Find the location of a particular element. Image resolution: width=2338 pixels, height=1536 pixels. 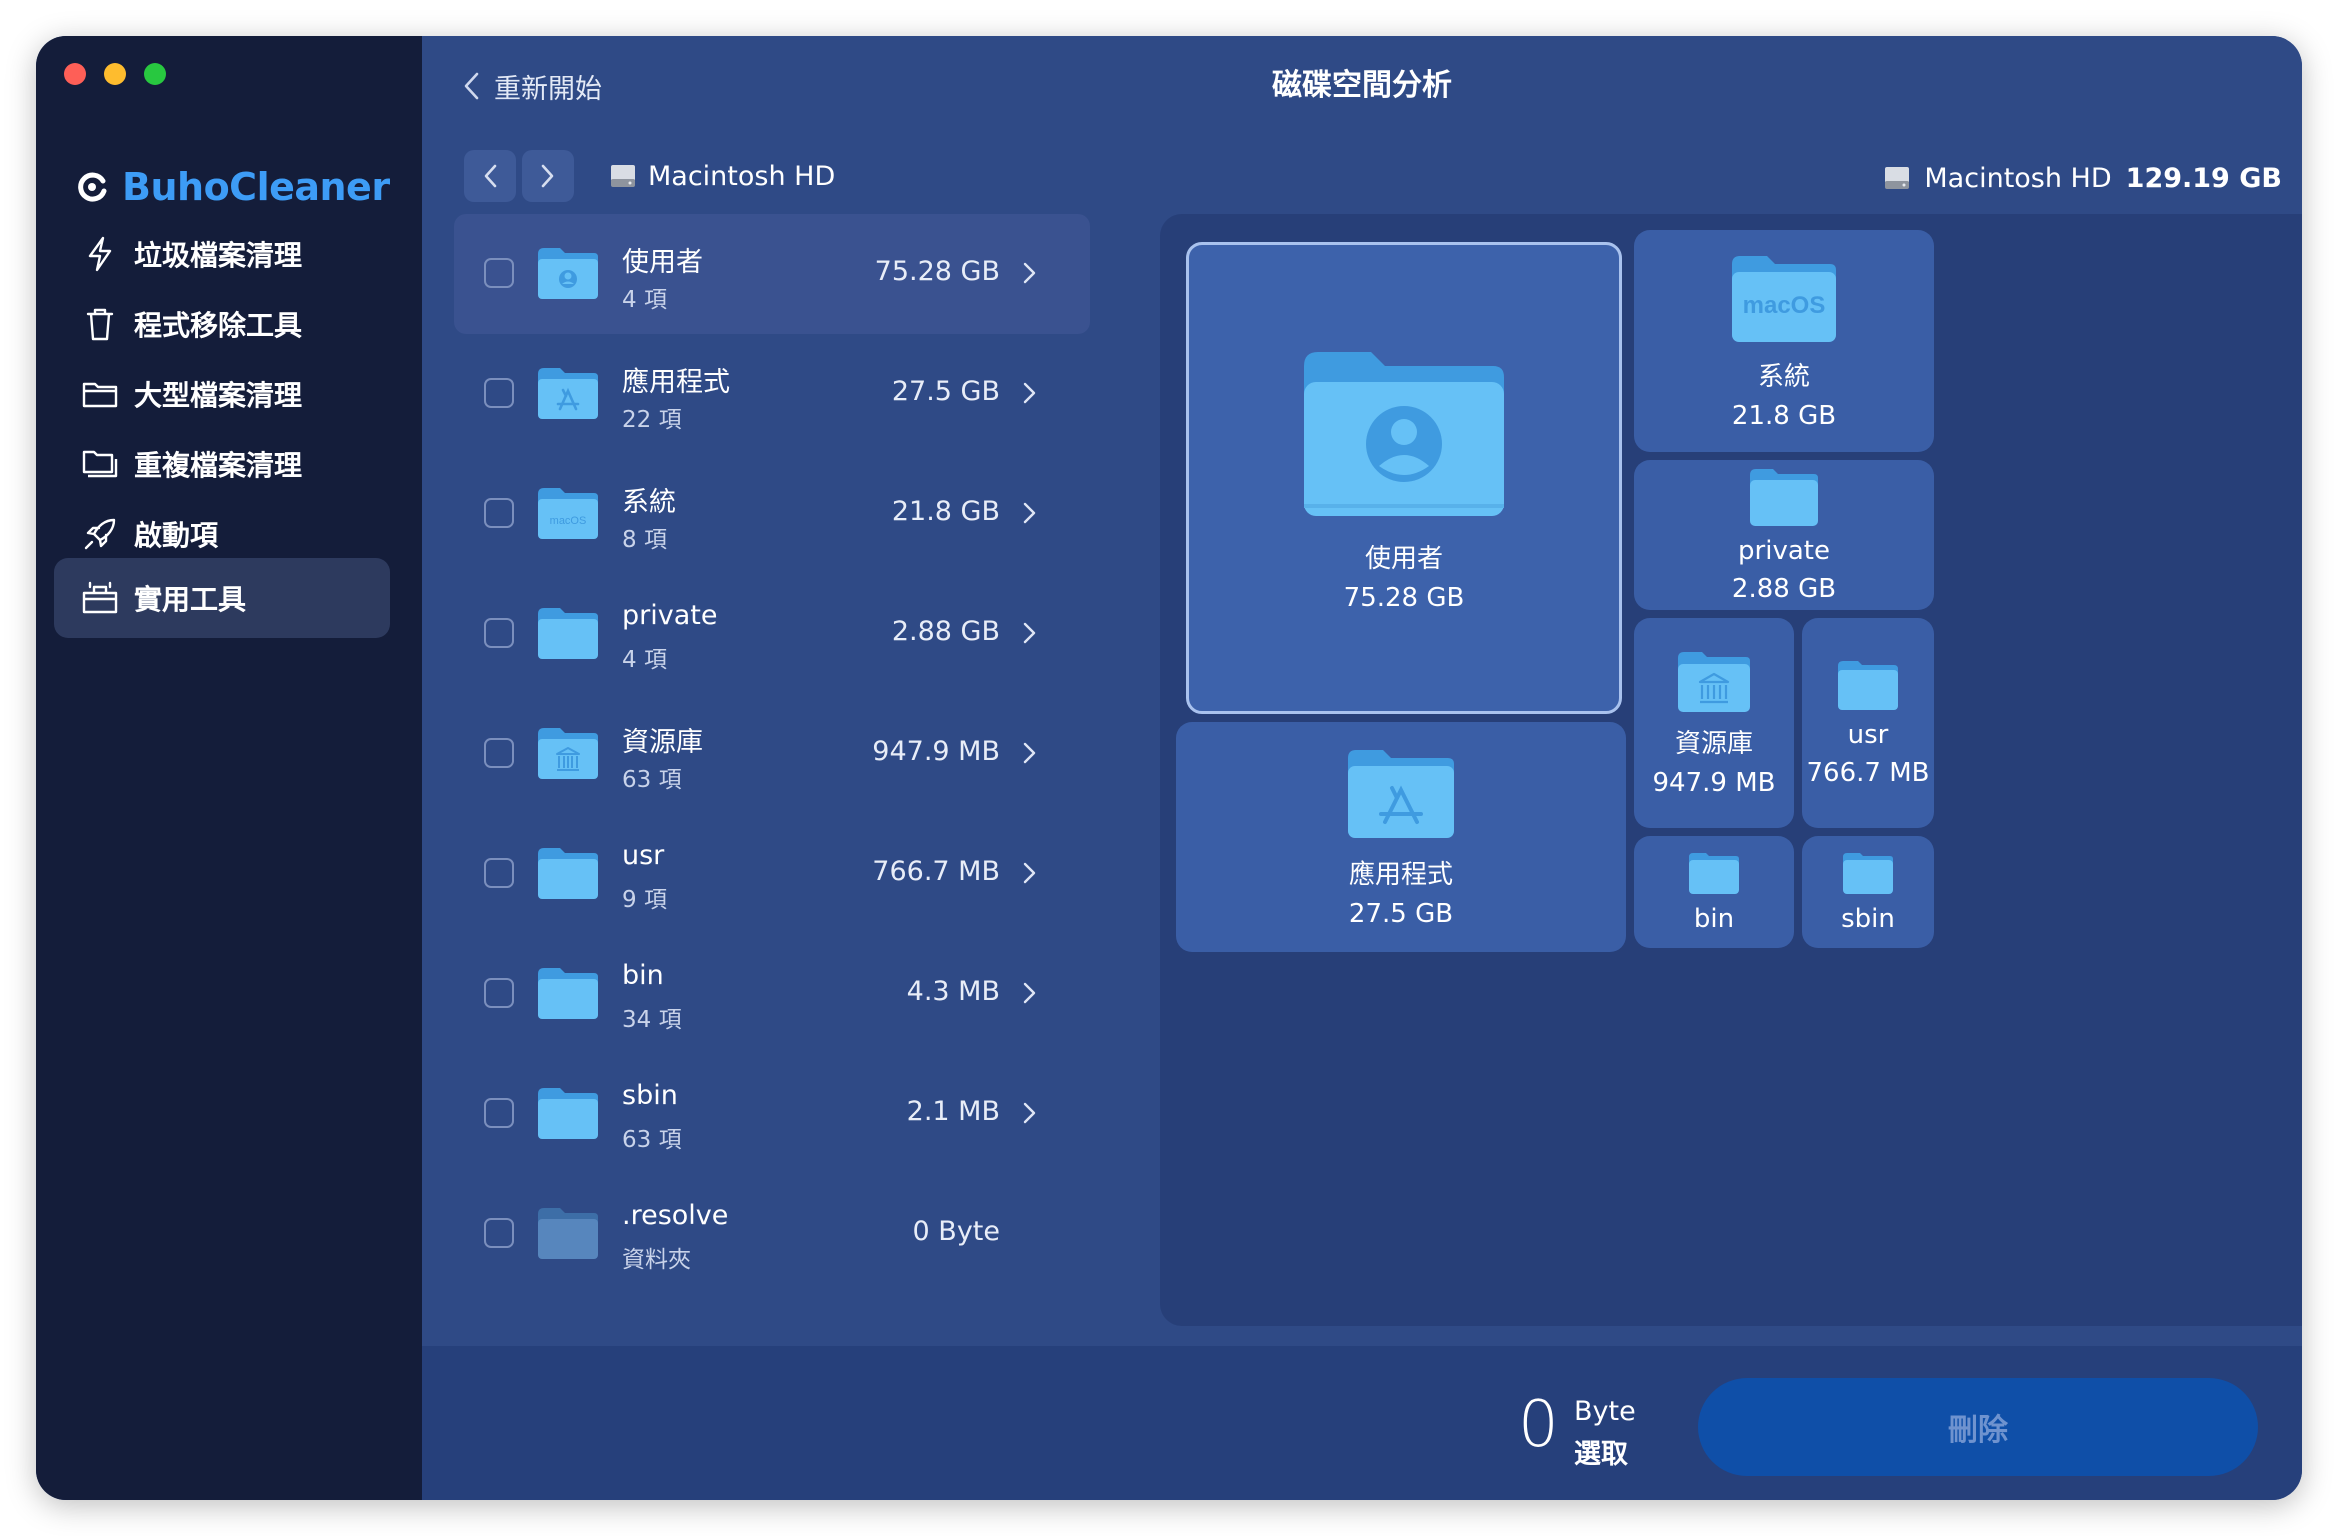

folder-name: usr is located at coordinates (643, 855).